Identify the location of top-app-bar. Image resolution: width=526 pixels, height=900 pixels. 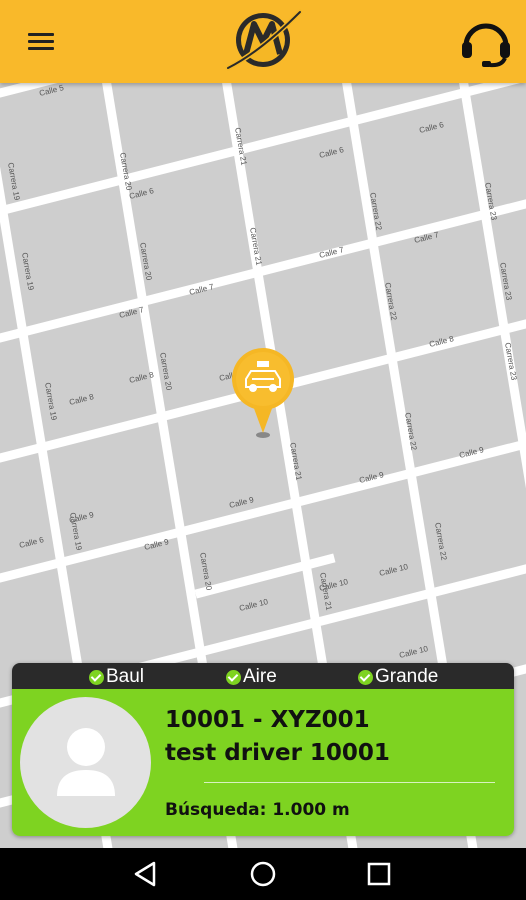
(263, 41).